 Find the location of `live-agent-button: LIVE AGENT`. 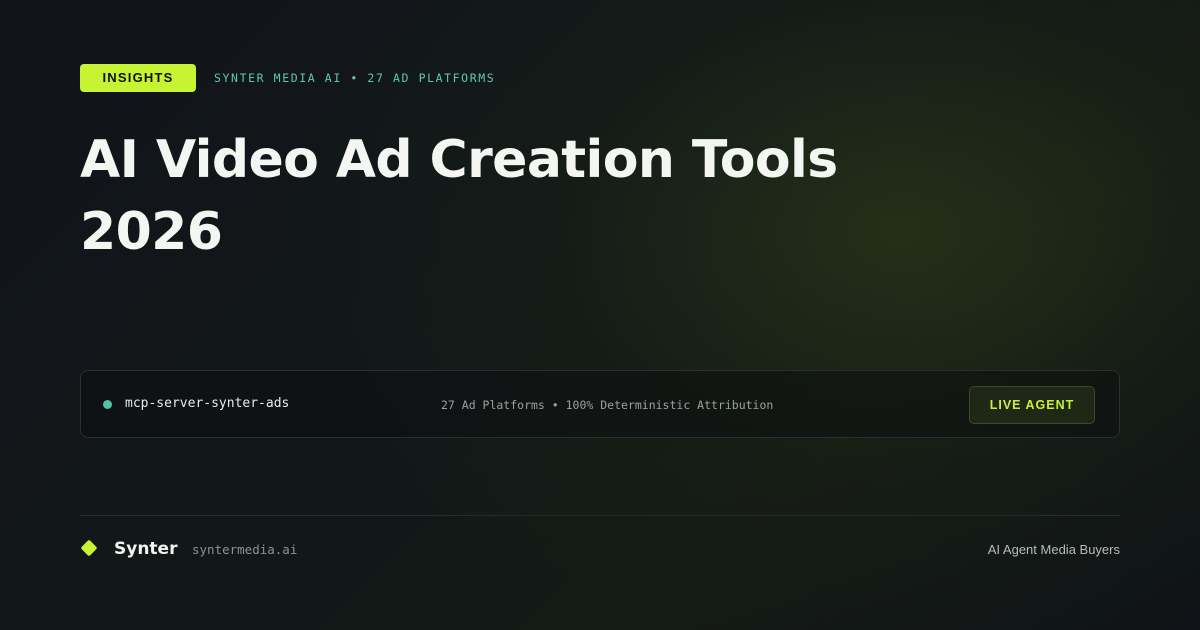

live-agent-button: LIVE AGENT is located at coordinates (1032, 405).